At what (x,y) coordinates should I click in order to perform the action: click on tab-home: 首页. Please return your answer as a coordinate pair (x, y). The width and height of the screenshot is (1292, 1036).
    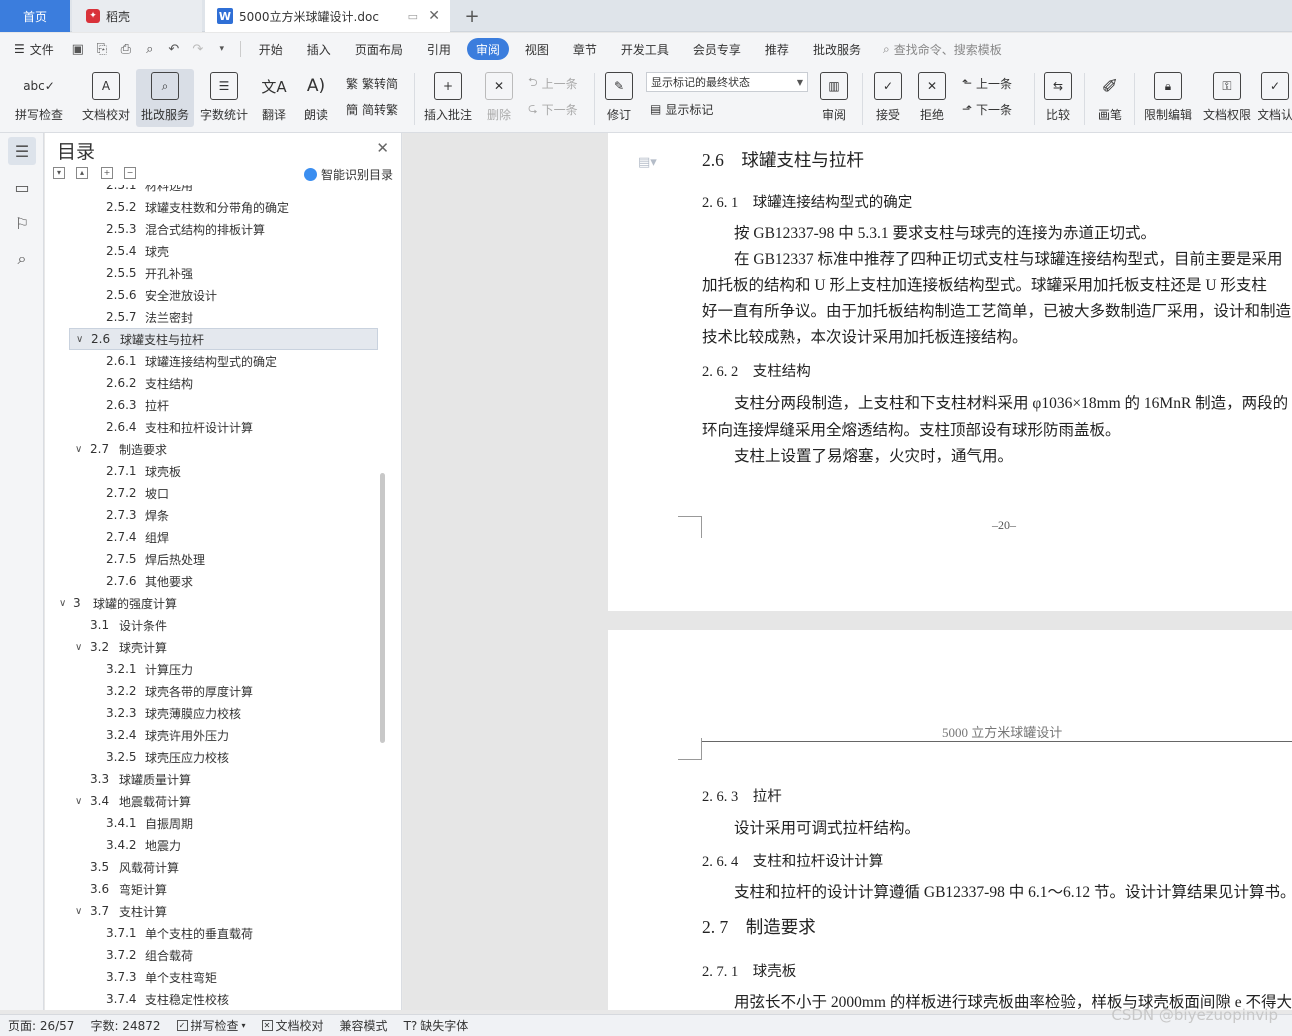
    Looking at the image, I should click on (35, 16).